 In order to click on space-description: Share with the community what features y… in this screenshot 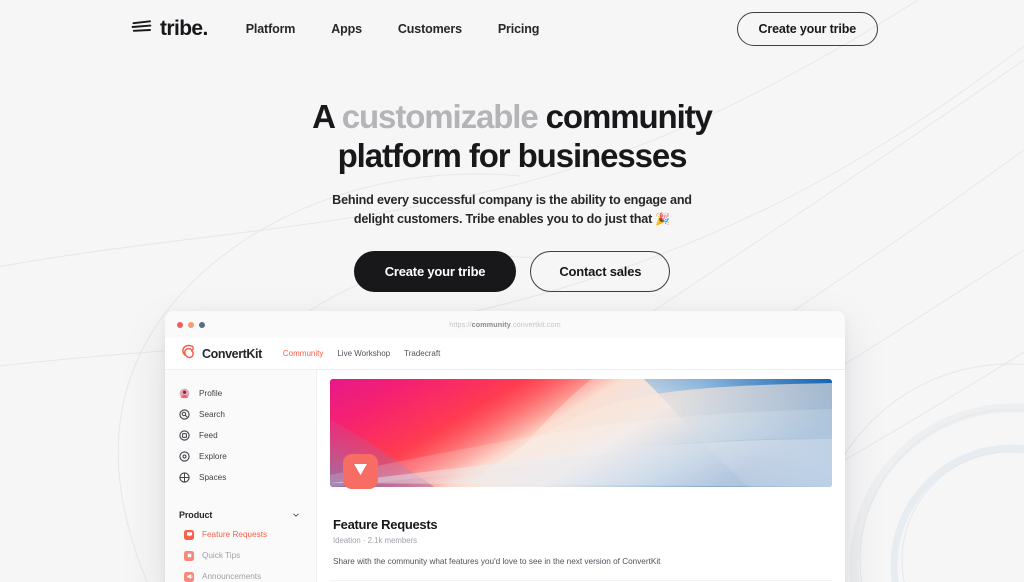, I will do `click(497, 561)`.